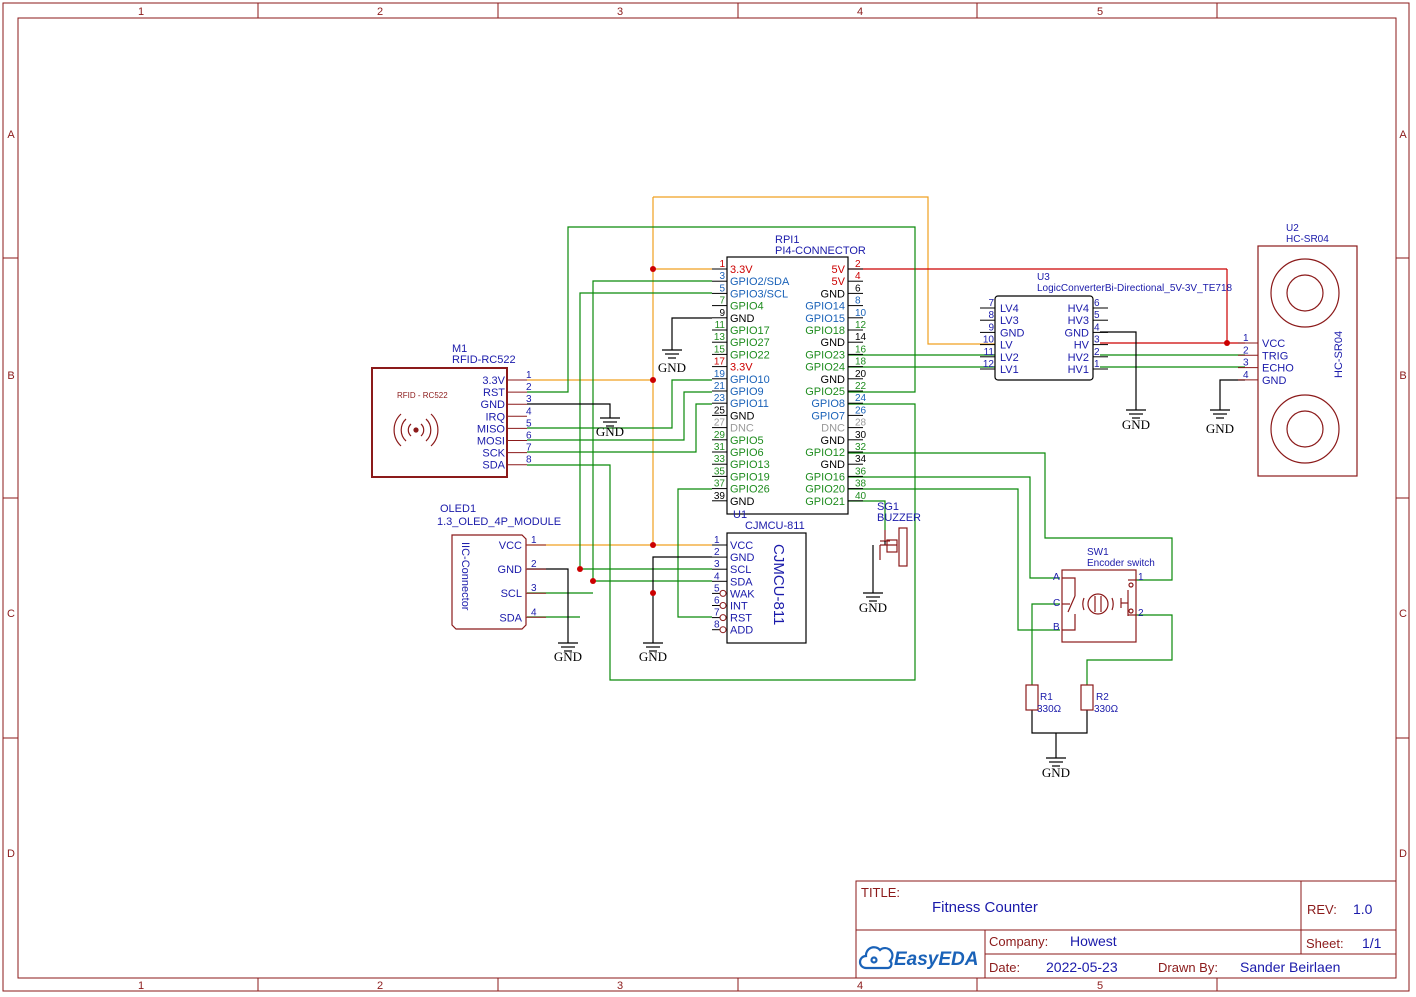 The height and width of the screenshot is (997, 1416). What do you see at coordinates (1402, 376) in the screenshot?
I see `row-label: B` at bounding box center [1402, 376].